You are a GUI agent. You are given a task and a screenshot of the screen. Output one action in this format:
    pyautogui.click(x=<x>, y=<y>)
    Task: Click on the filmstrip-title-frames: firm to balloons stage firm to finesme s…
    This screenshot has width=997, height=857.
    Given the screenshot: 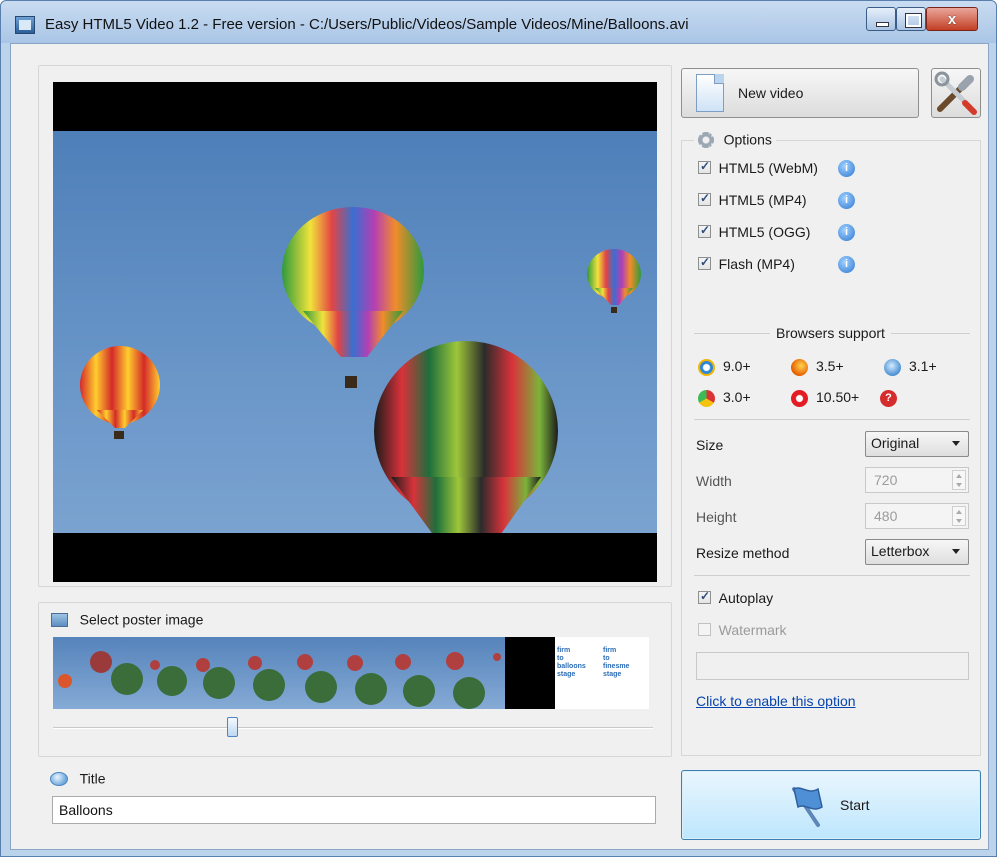 What is the action you would take?
    pyautogui.click(x=602, y=673)
    